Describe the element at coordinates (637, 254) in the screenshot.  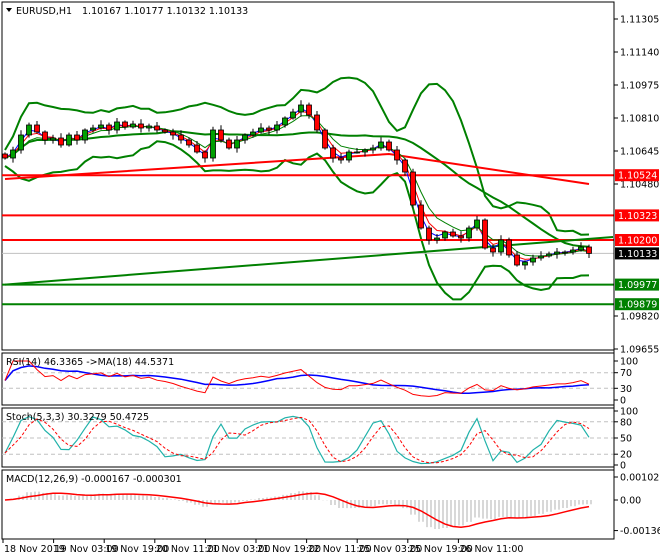
I see `current-price-label: 1.10133` at that location.